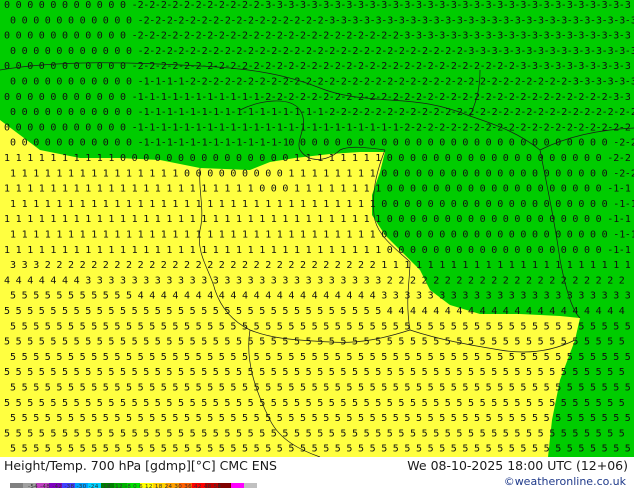 Image resolution: width=634 pixels, height=490 pixels. I want to click on credit-link: ©weatheronline.co.uk, so click(565, 481).